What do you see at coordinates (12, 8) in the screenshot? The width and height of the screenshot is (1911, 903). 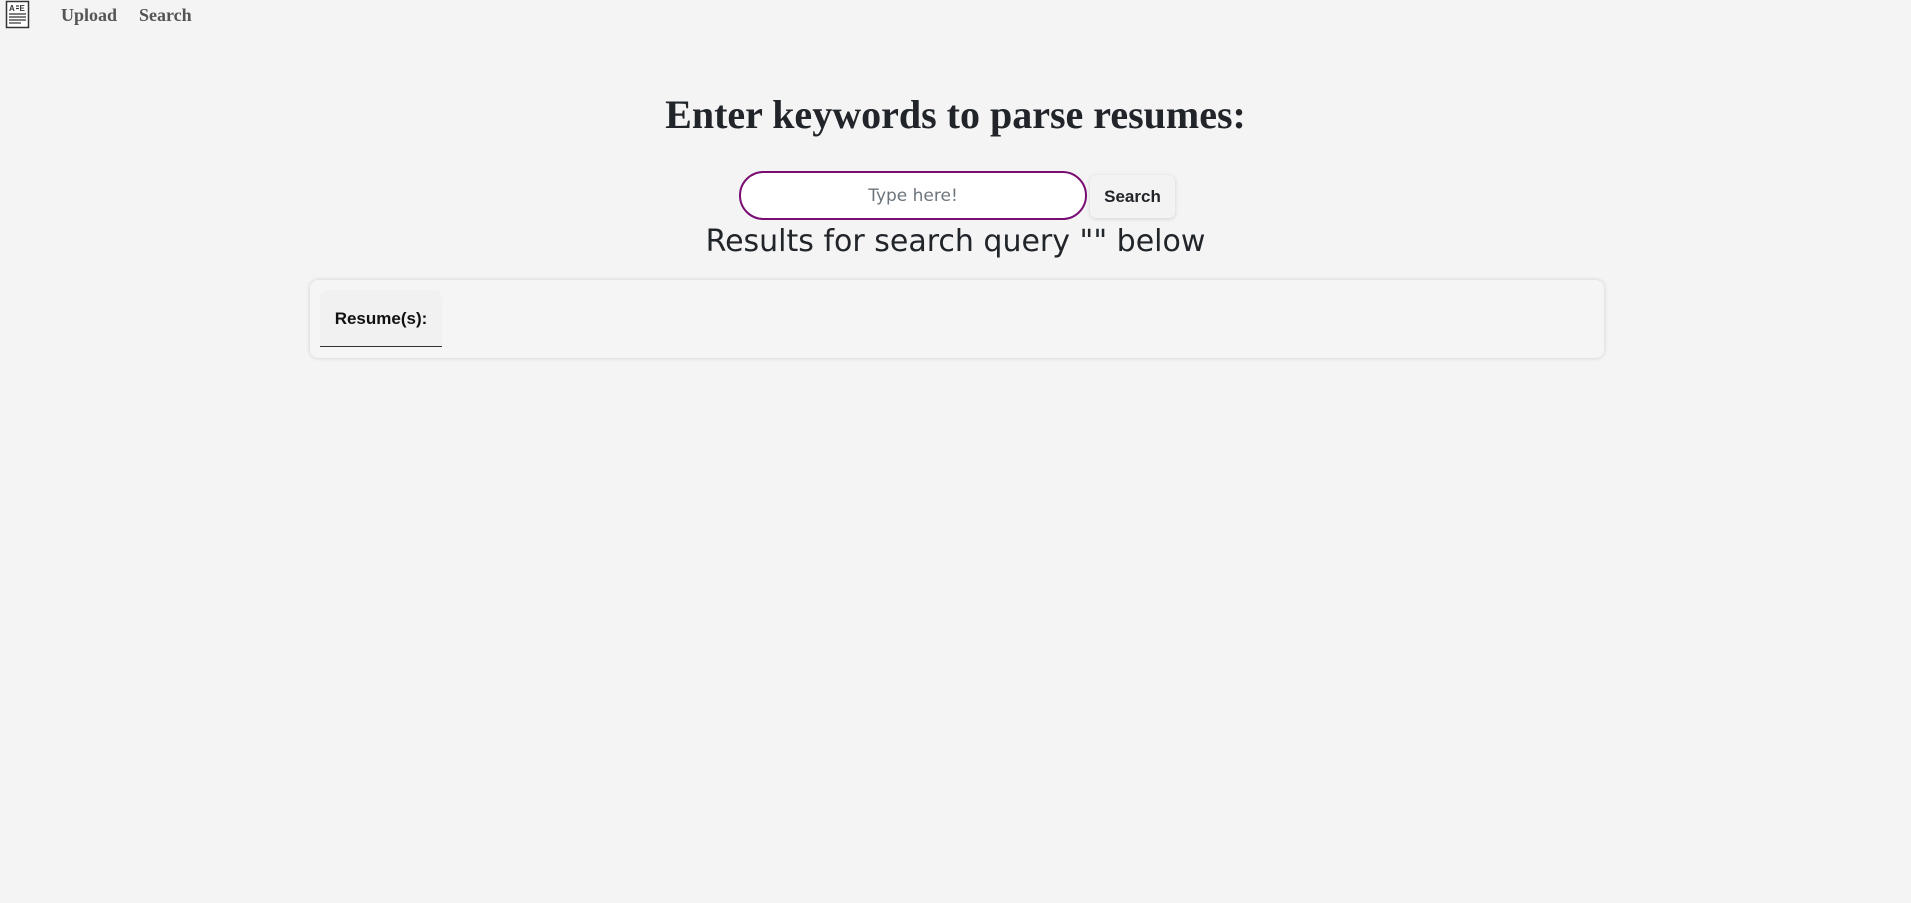 I see `svg-text: A` at bounding box center [12, 8].